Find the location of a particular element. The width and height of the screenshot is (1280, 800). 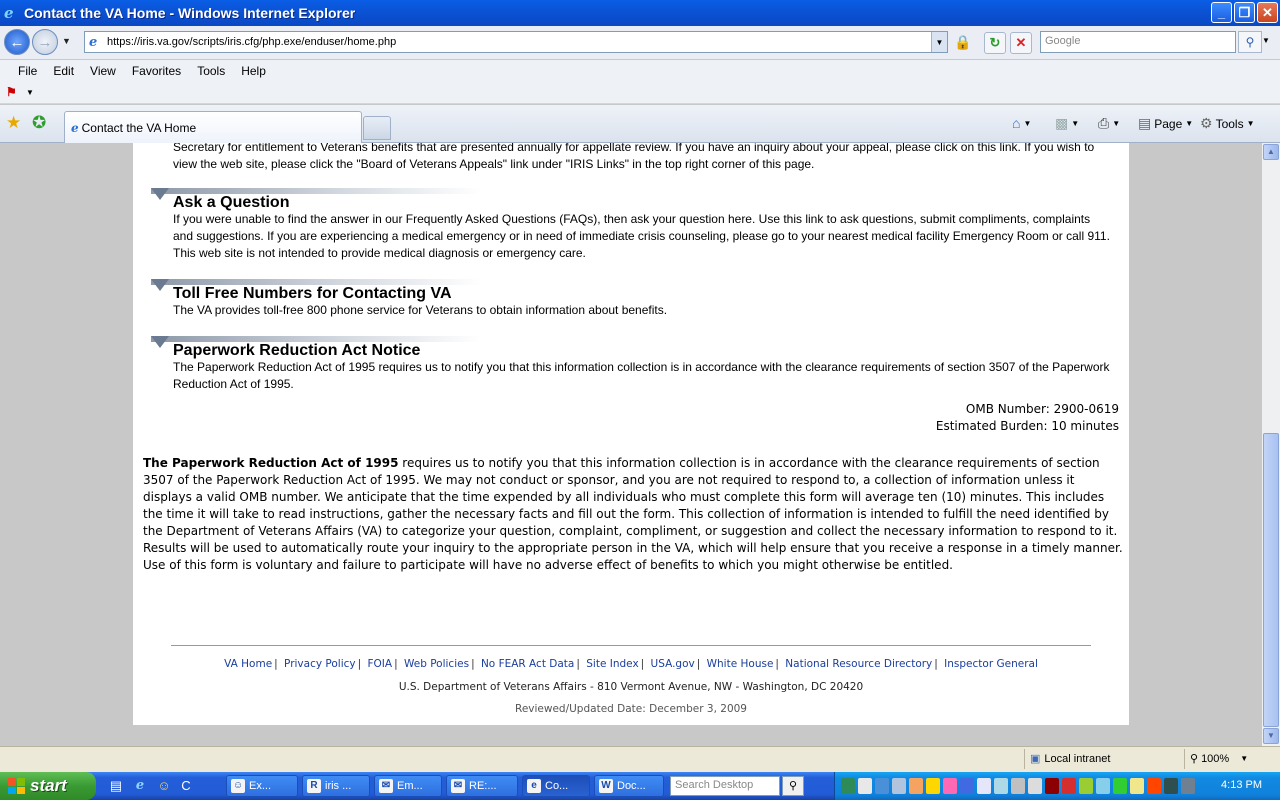

tray-icons is located at coordinates (1018, 786).